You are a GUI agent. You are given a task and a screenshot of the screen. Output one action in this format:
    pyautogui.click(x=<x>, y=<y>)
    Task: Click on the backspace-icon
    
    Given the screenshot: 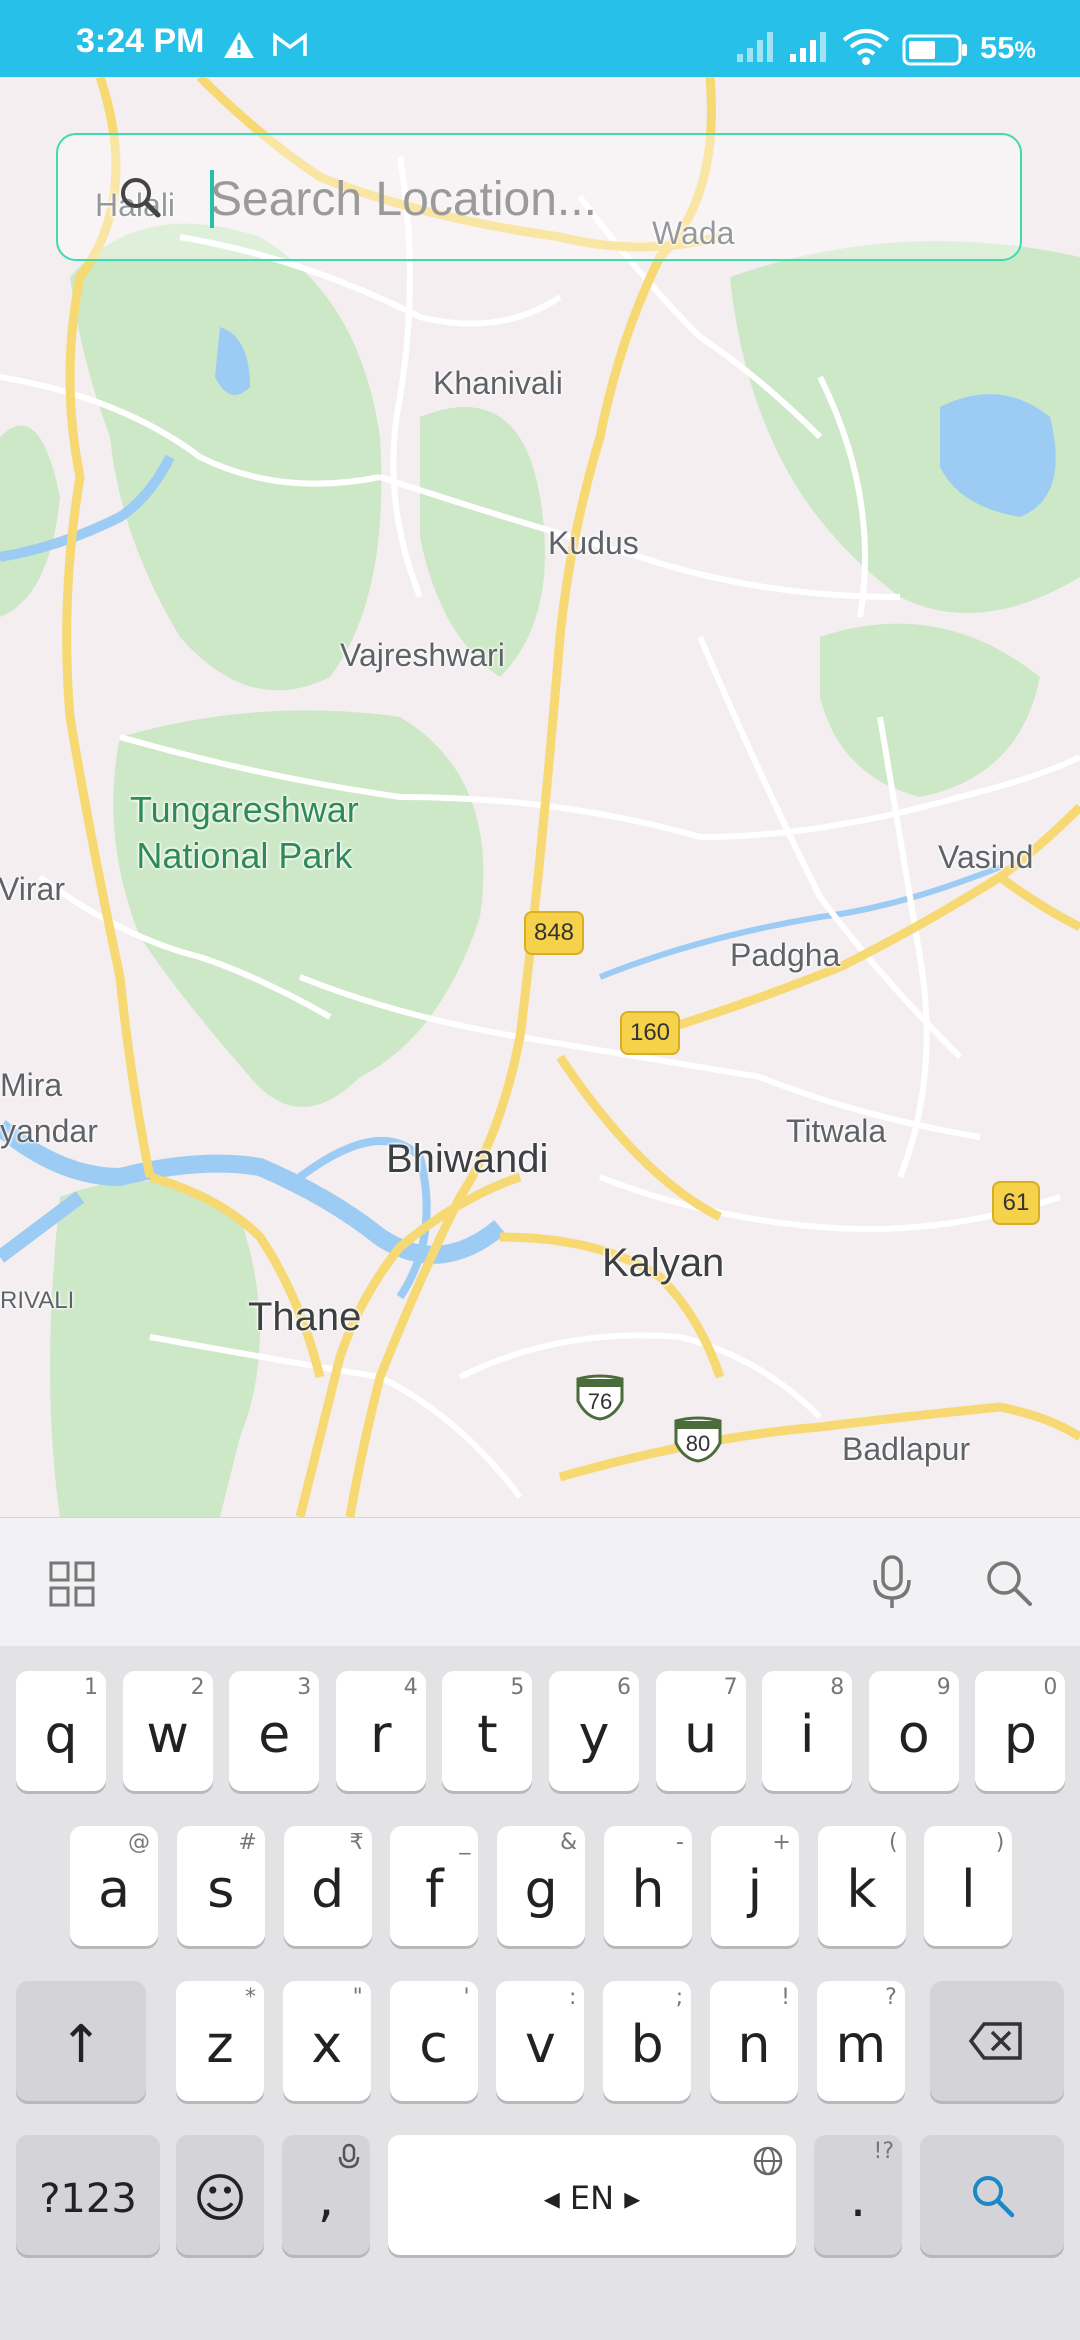 What is the action you would take?
    pyautogui.click(x=995, y=2041)
    